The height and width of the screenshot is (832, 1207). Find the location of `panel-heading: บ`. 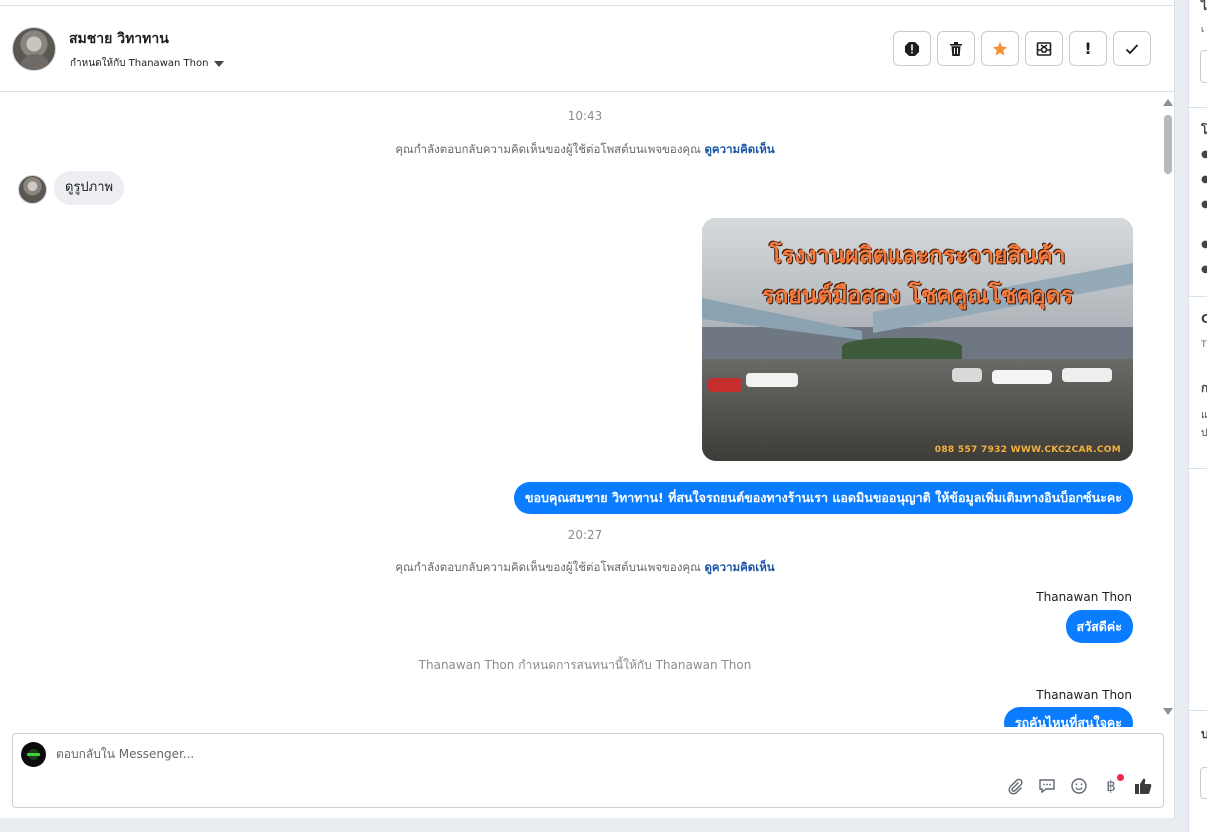

panel-heading: บ is located at coordinates (1204, 734).